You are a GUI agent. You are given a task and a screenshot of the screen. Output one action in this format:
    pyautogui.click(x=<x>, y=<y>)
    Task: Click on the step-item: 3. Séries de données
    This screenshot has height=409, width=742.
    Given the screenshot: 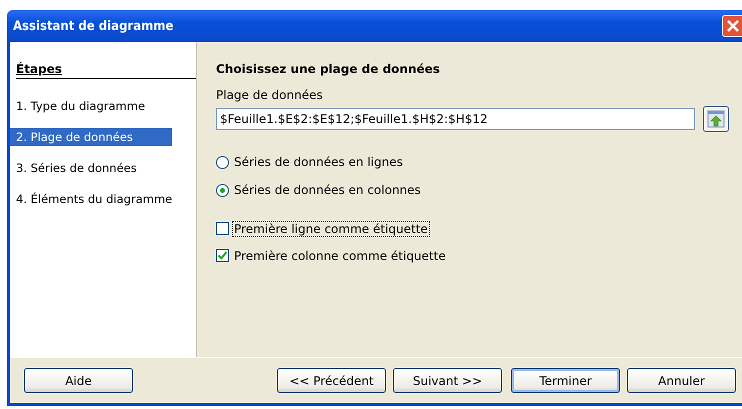 What is the action you would take?
    pyautogui.click(x=91, y=168)
    